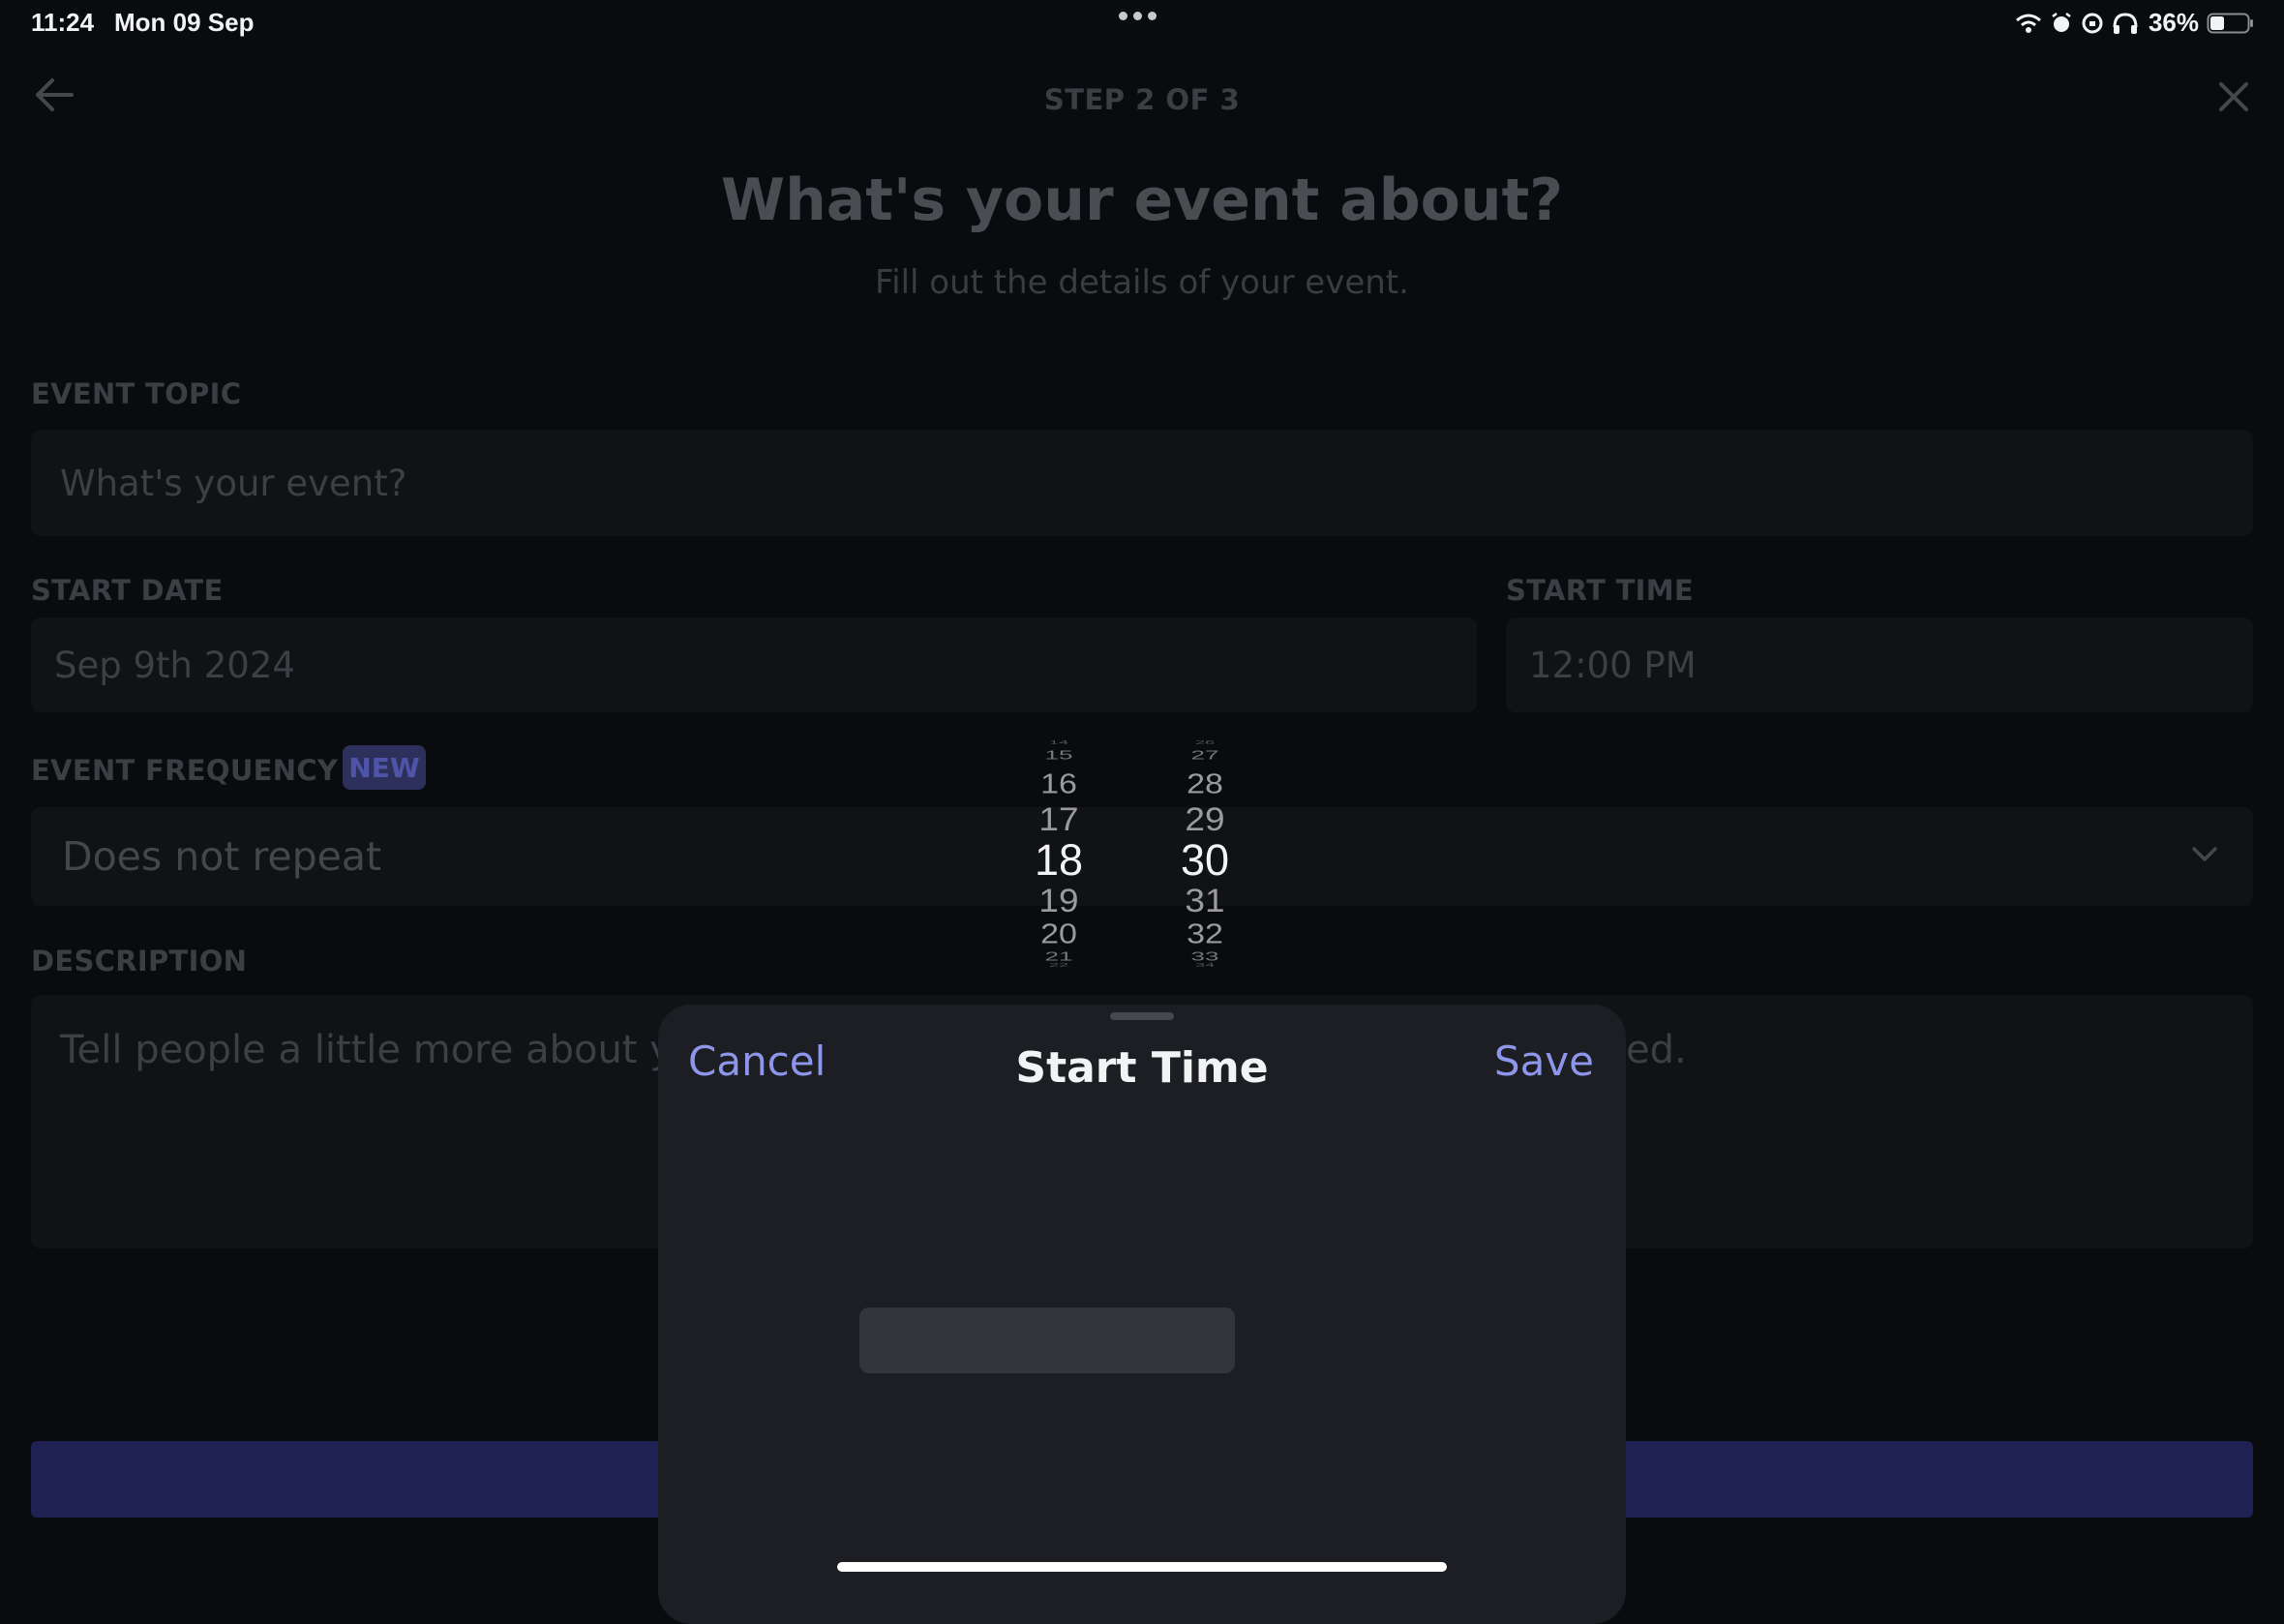  I want to click on page-subtitle: Fill out the details of your event., so click(1142, 282).